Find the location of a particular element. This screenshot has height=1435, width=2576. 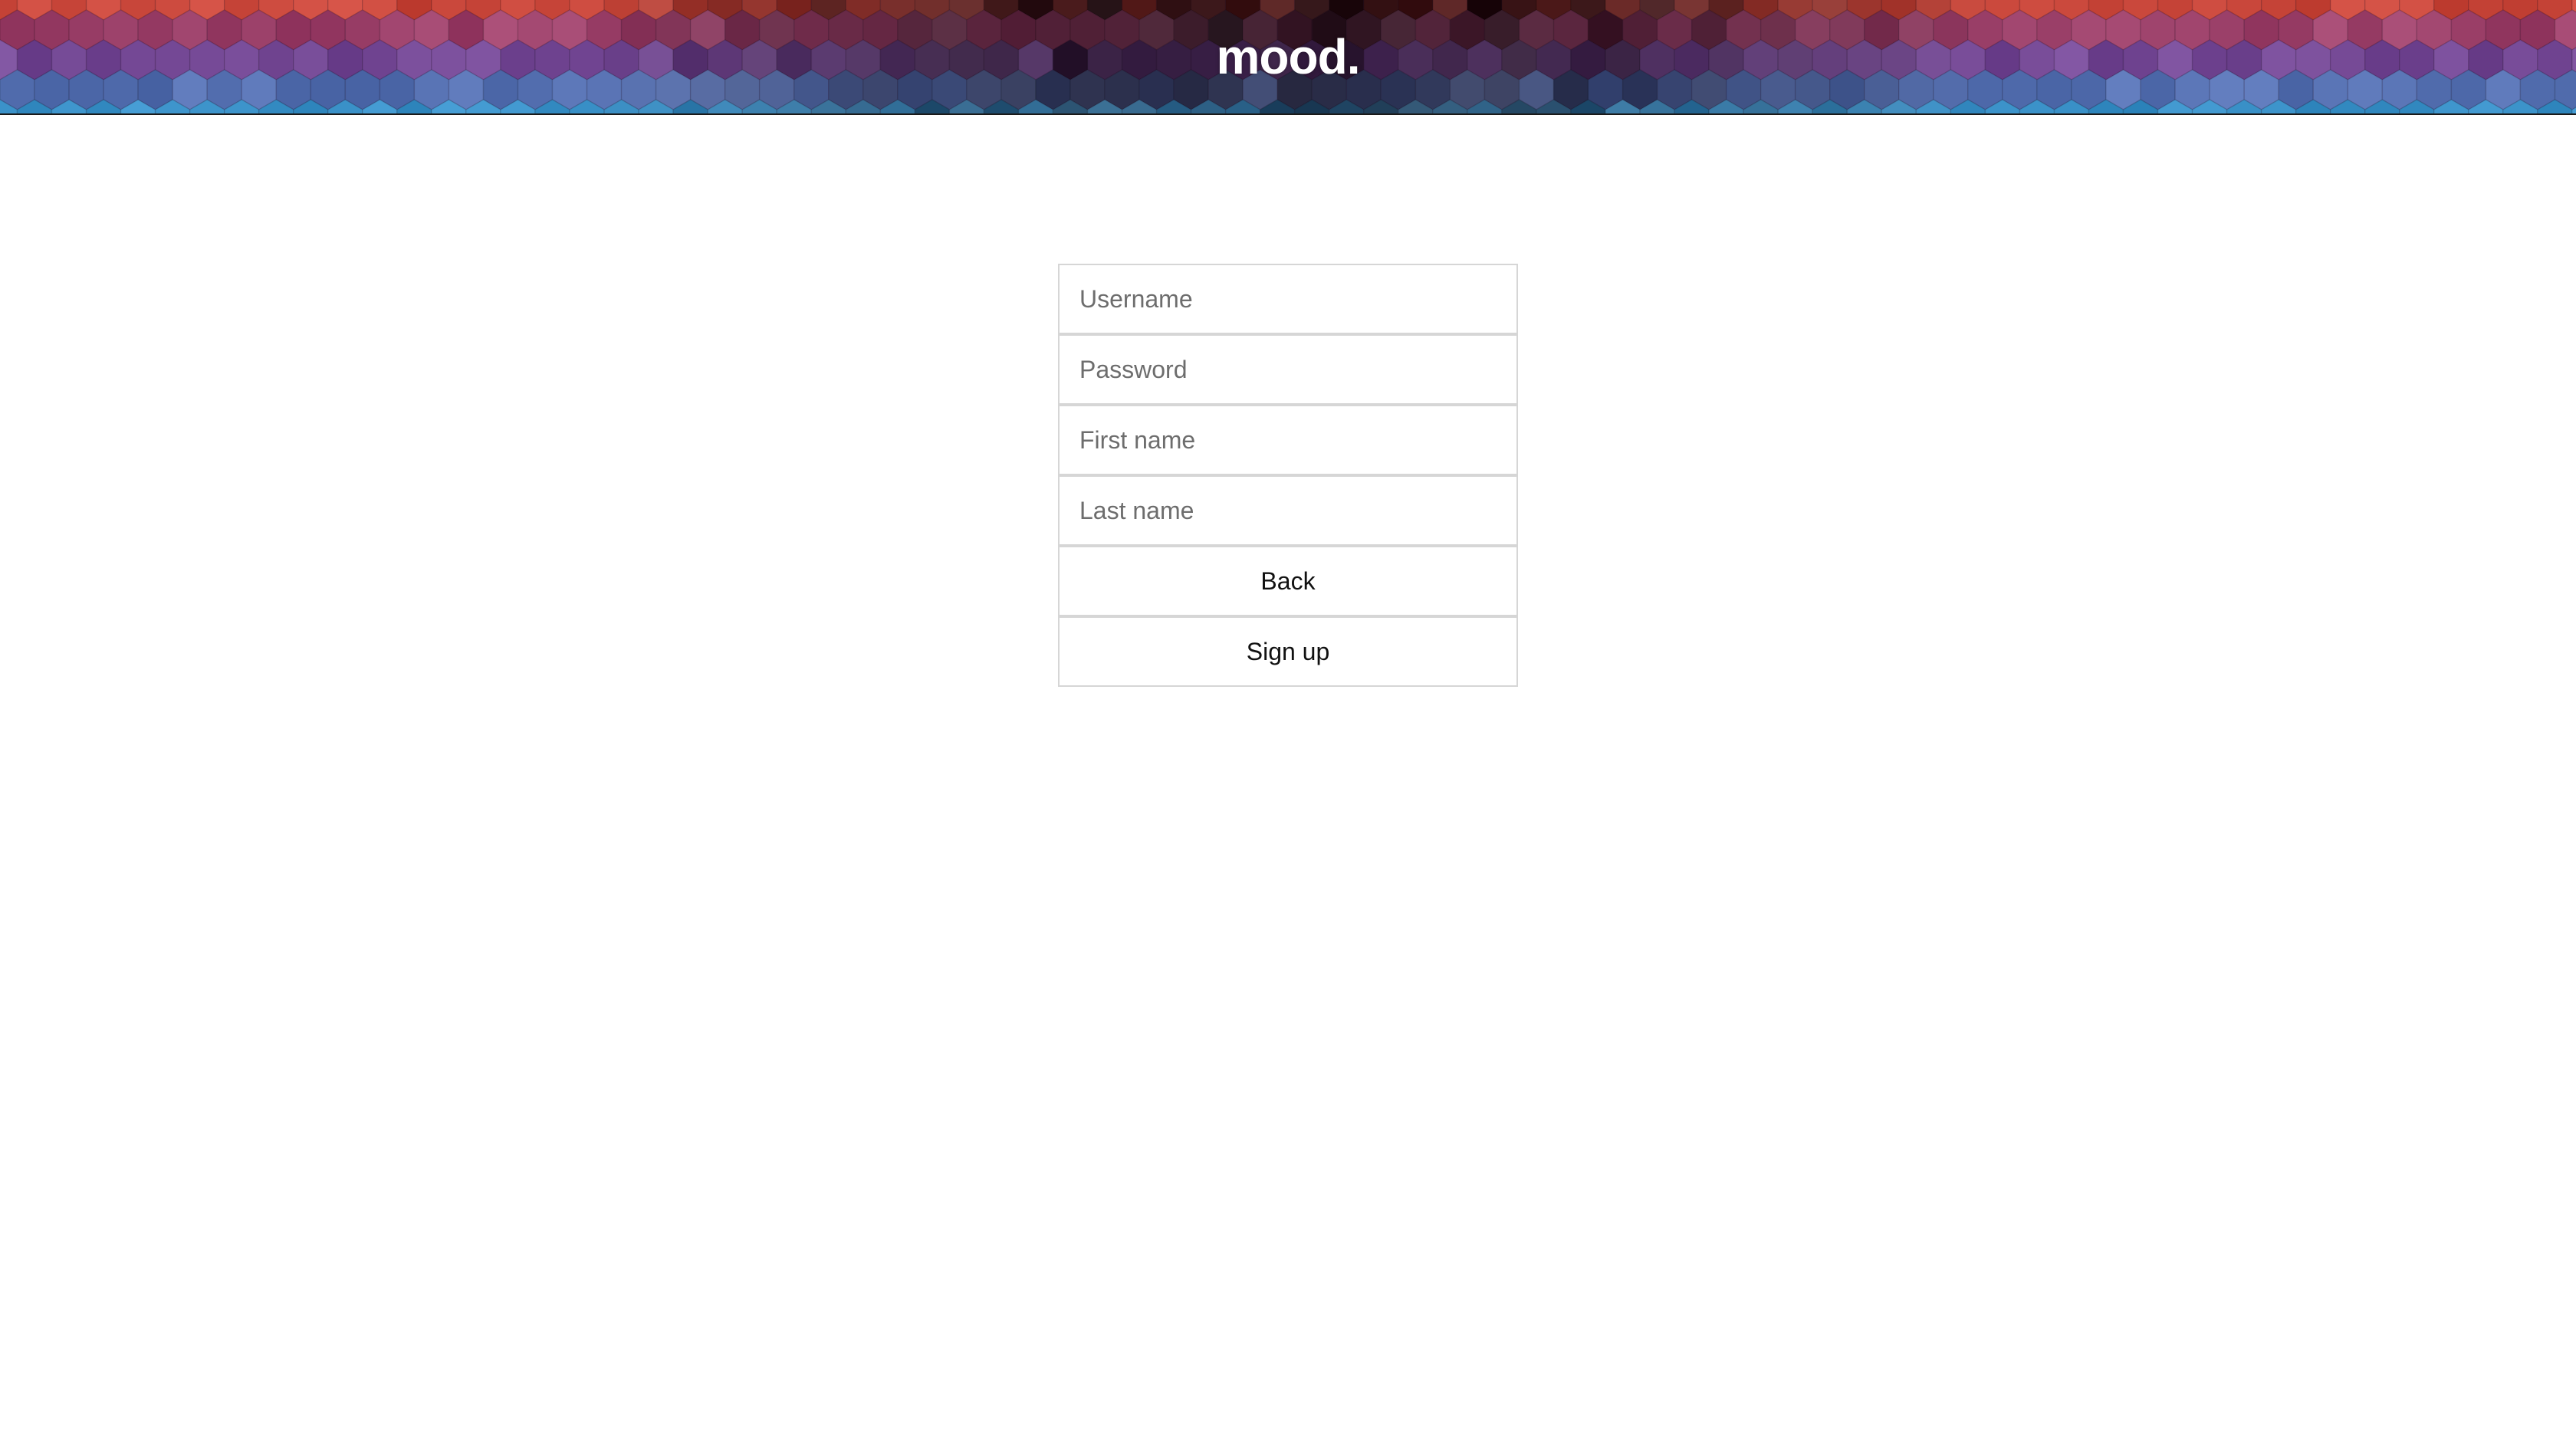

password-input is located at coordinates (1288, 369).